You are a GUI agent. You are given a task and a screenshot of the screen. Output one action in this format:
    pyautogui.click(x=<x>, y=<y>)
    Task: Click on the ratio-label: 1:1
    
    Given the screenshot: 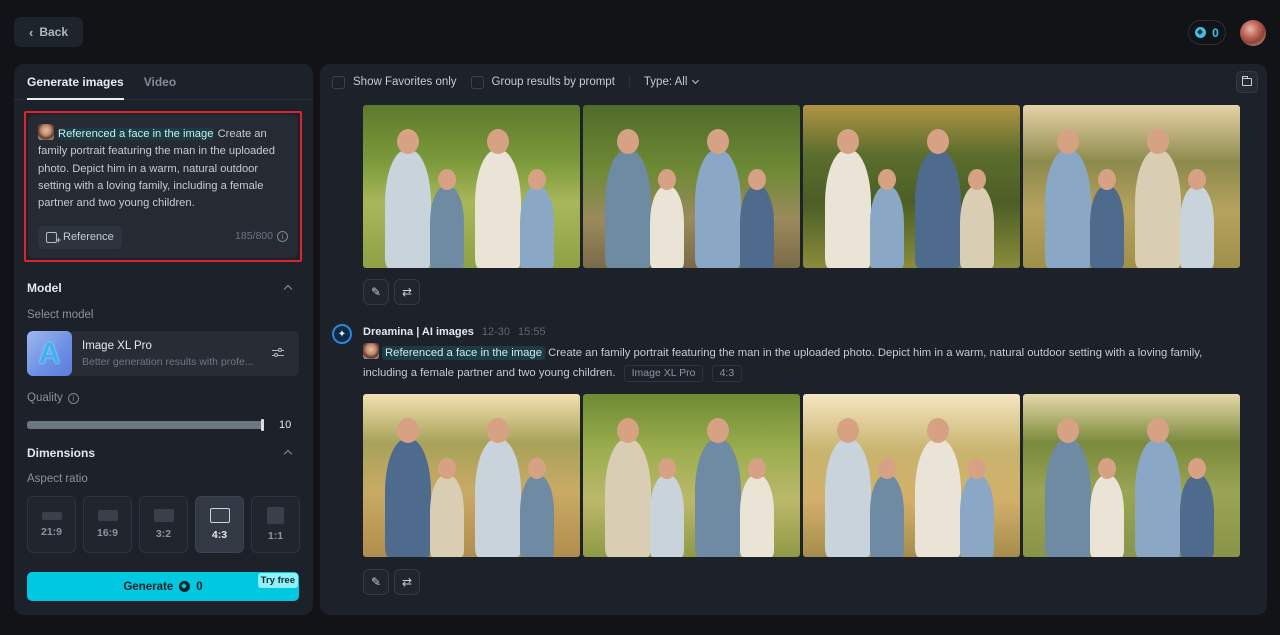 What is the action you would take?
    pyautogui.click(x=275, y=536)
    